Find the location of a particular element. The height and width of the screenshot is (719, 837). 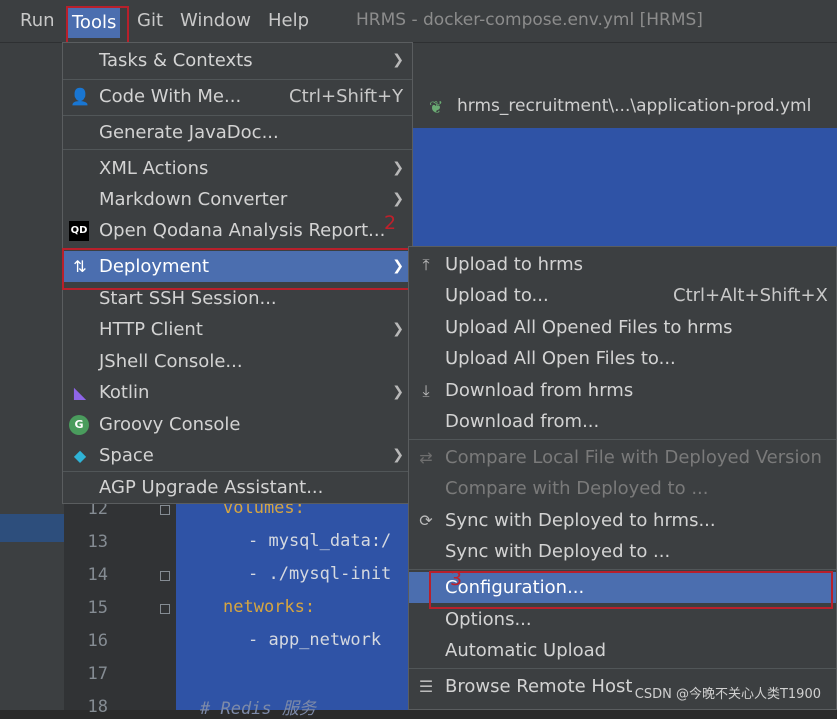

menu-item-upload-to-hrms: ⤒ Upload to hrms is located at coordinates (622, 264).